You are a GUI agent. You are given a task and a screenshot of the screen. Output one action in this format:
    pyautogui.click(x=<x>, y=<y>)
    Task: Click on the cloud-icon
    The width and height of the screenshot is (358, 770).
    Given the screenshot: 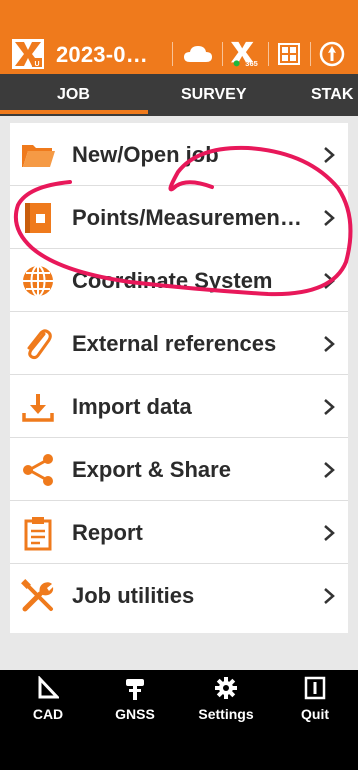 What is the action you would take?
    pyautogui.click(x=198, y=54)
    